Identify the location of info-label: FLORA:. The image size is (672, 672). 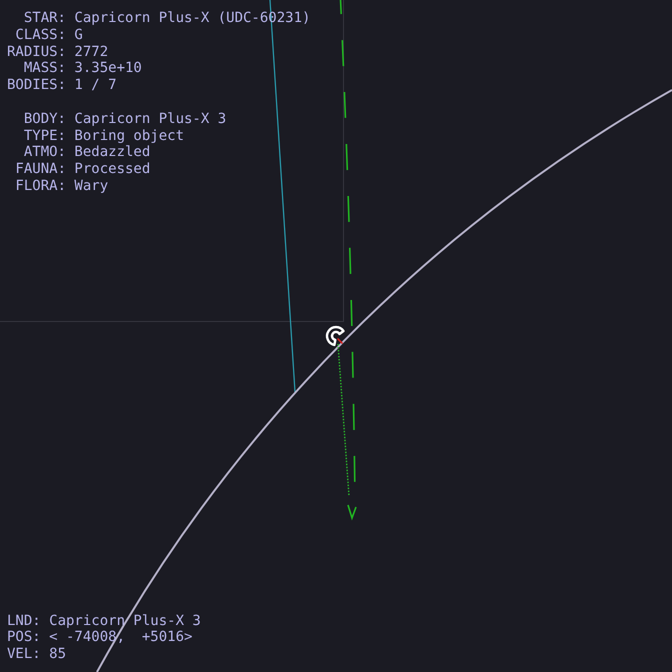
(40, 186).